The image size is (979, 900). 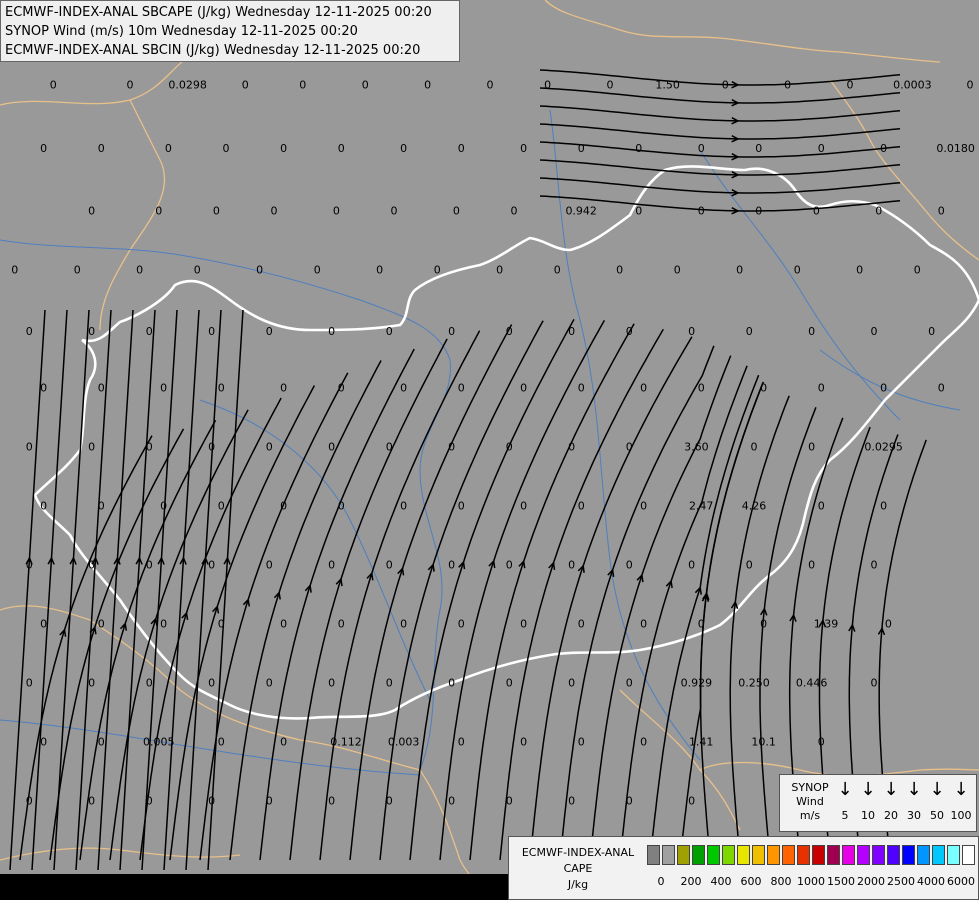 I want to click on value-label: 0.005, so click(x=159, y=742).